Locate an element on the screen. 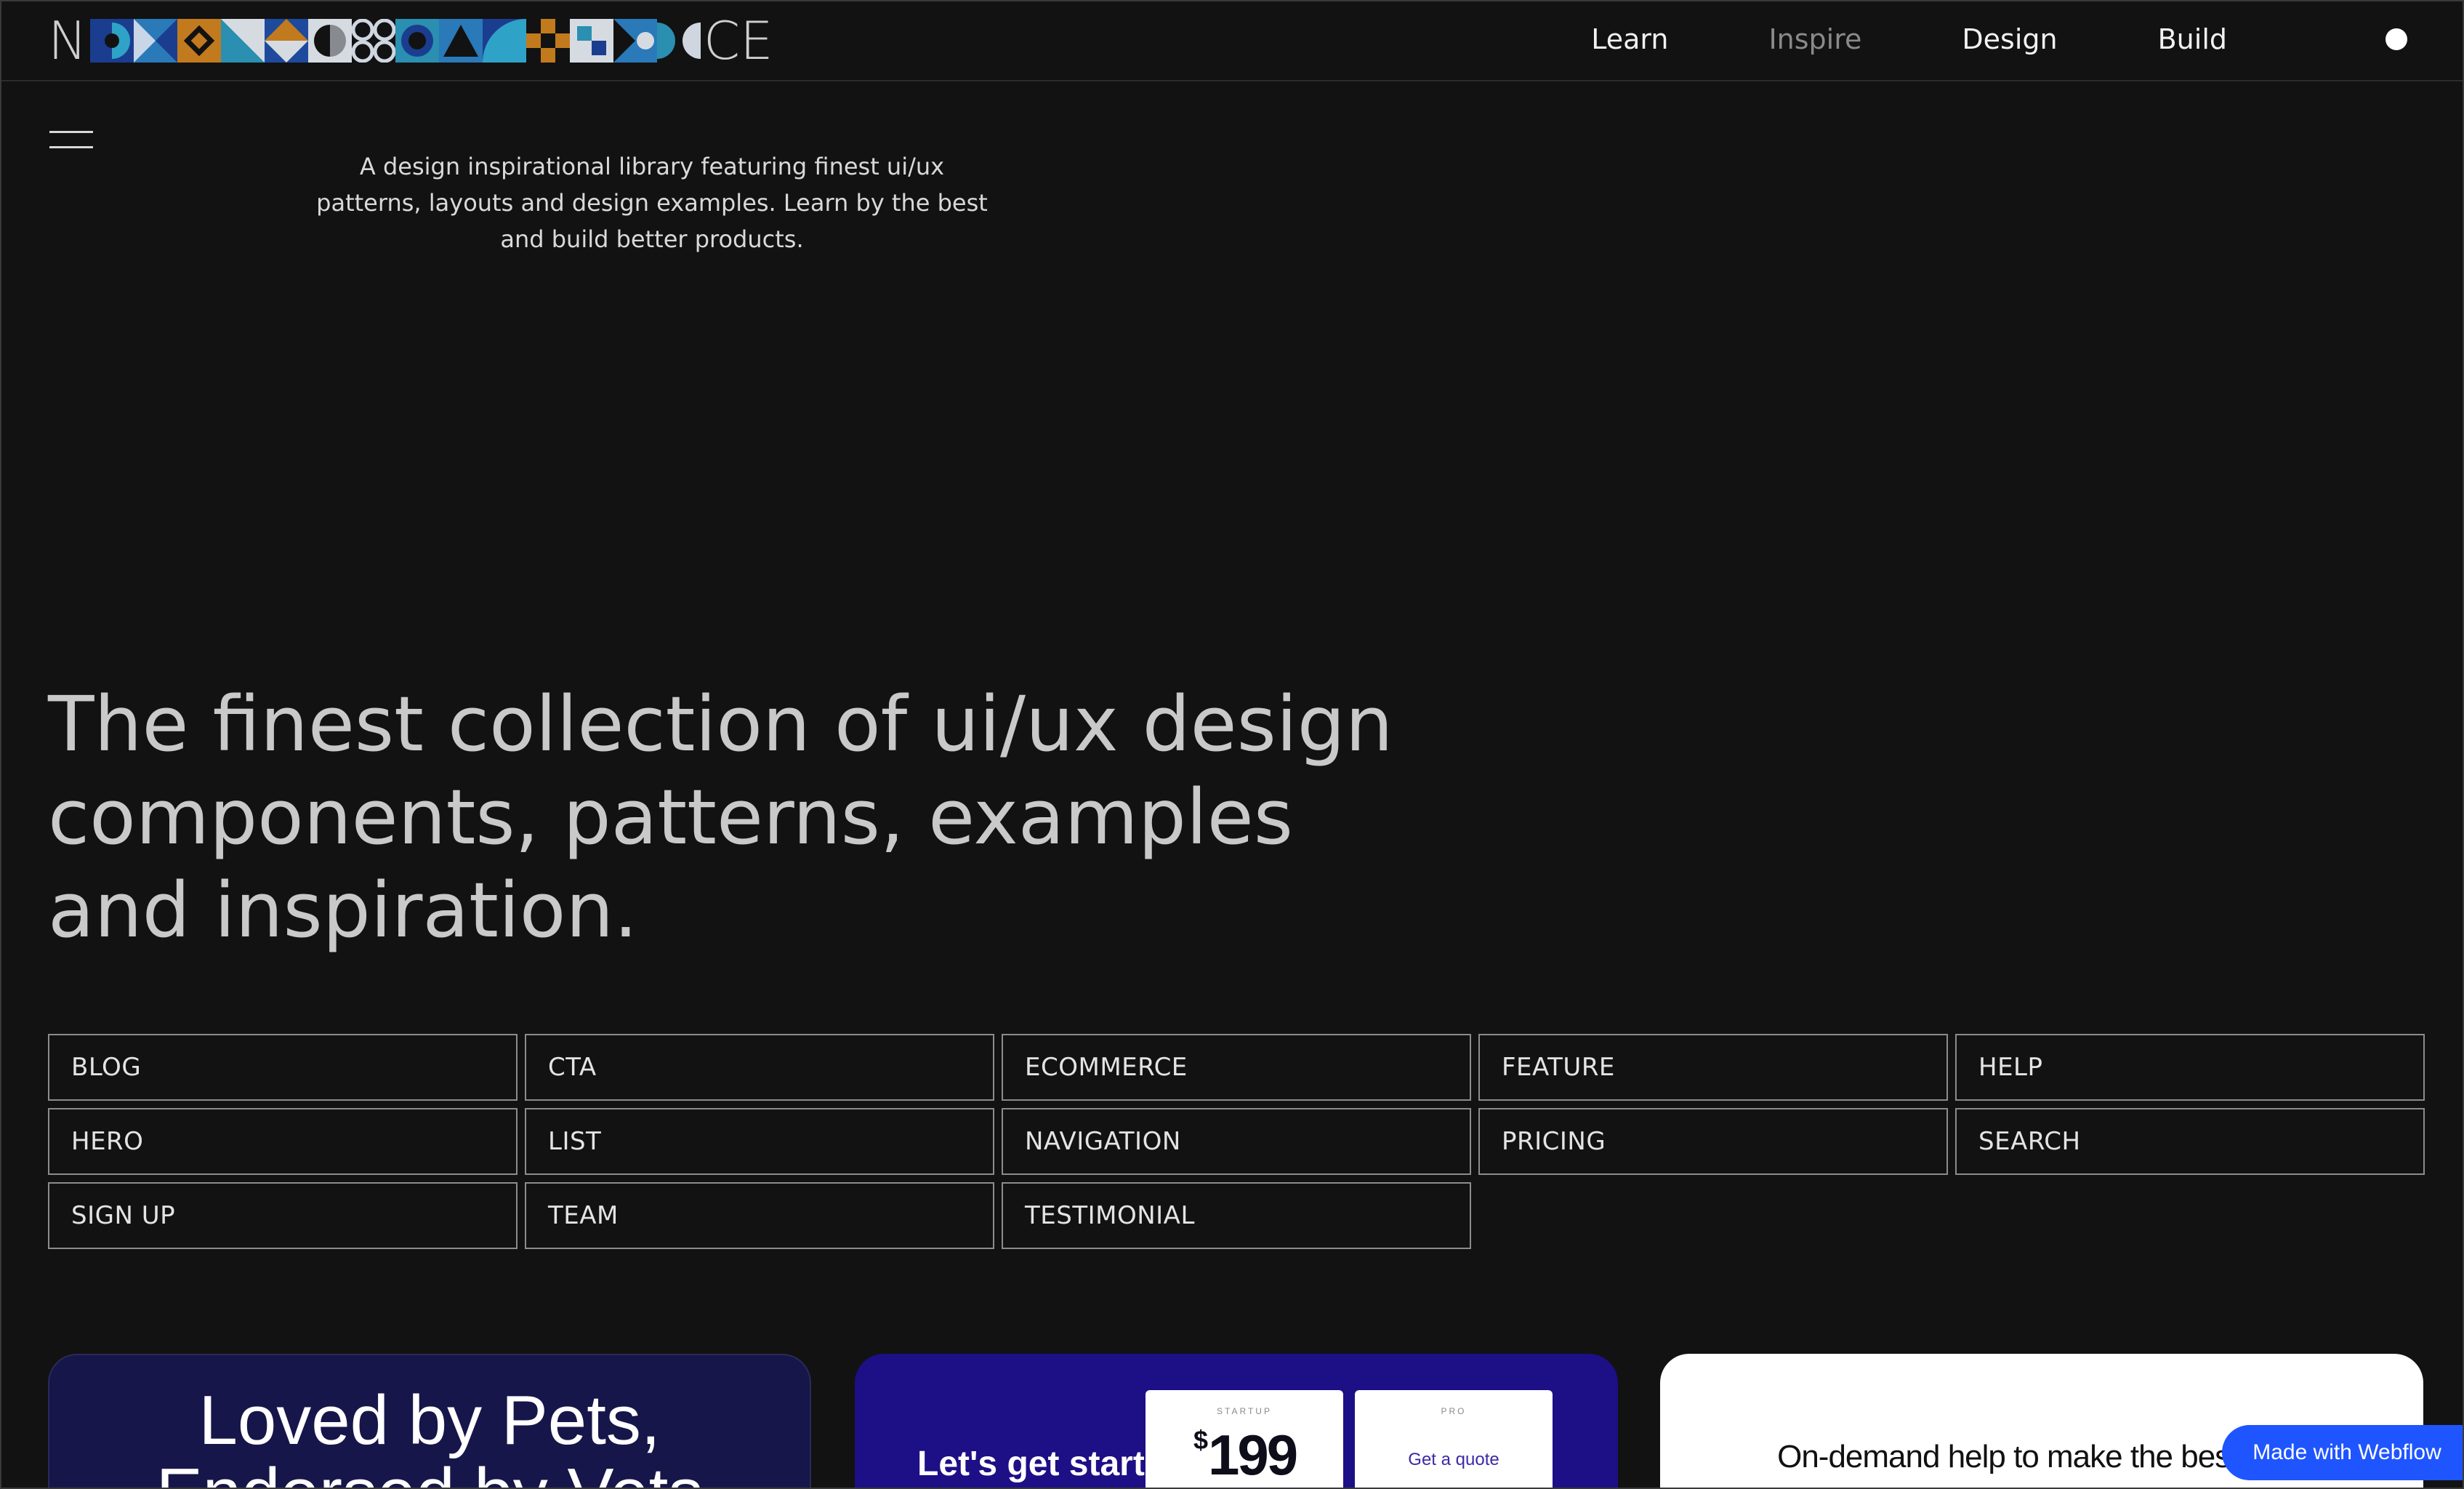 The image size is (2464, 1489). category-cta: CTA is located at coordinates (759, 1067).